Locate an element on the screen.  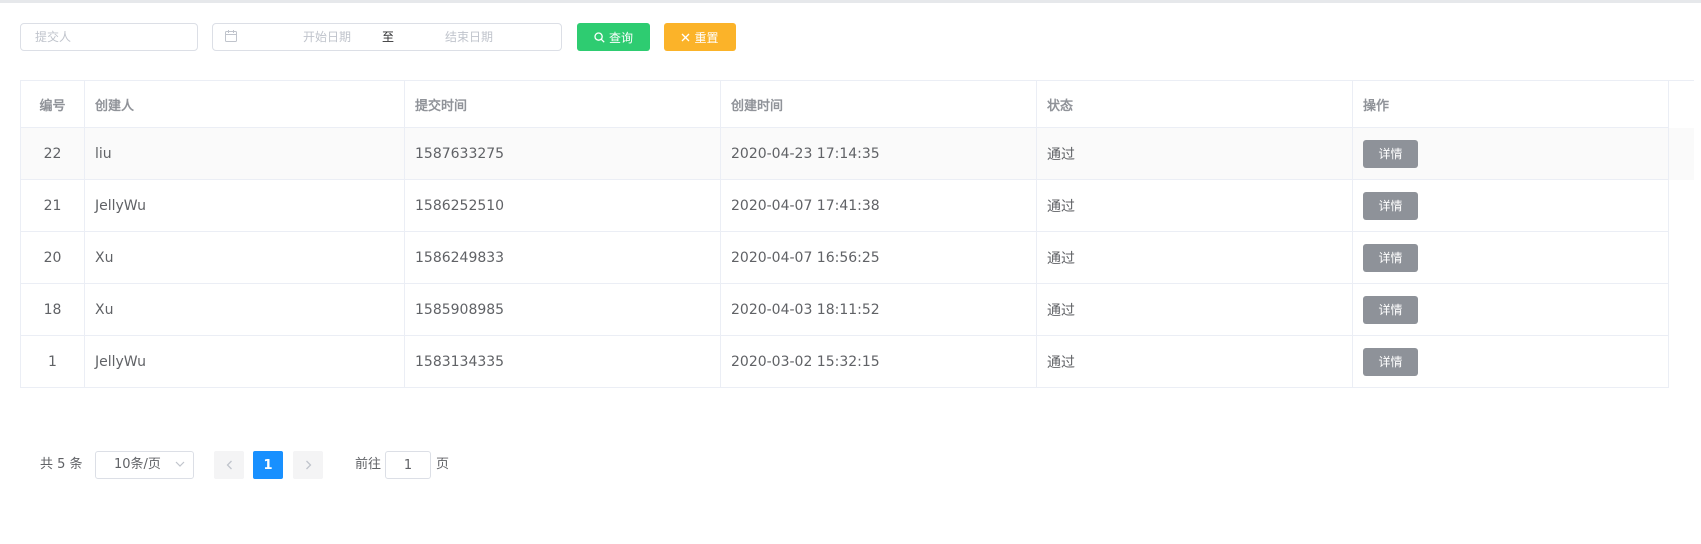
column-header-status: 状态 is located at coordinates (1195, 104).